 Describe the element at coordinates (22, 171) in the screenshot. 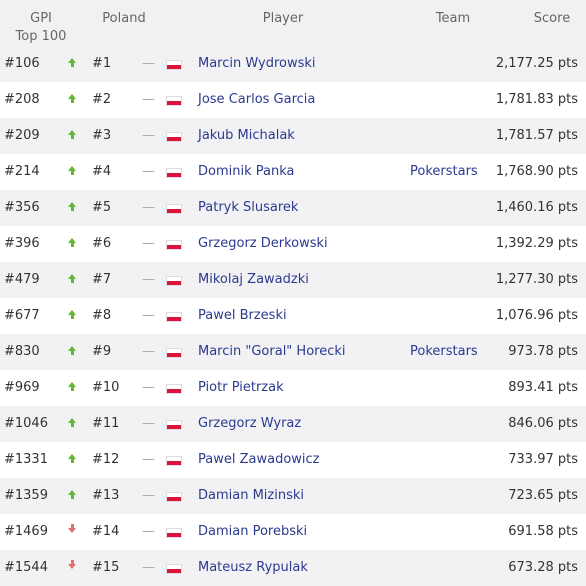

I see `gpi-rank: #214` at that location.